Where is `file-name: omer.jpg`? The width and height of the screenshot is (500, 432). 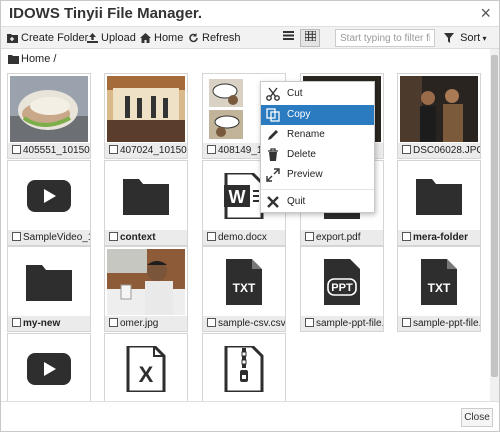 file-name: omer.jpg is located at coordinates (139, 323).